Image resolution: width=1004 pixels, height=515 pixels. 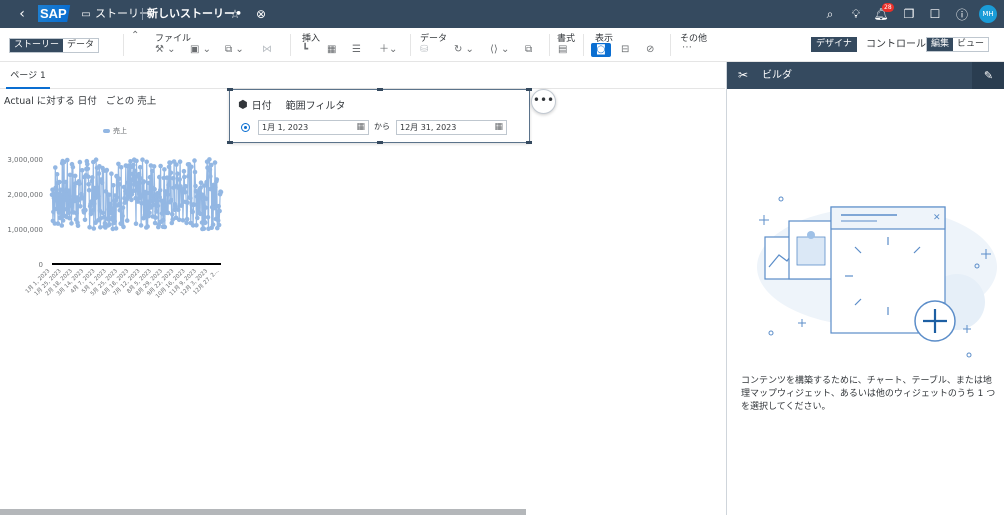 What do you see at coordinates (528, 50) in the screenshot?
I see `link-dimensions-icon: ⧉` at bounding box center [528, 50].